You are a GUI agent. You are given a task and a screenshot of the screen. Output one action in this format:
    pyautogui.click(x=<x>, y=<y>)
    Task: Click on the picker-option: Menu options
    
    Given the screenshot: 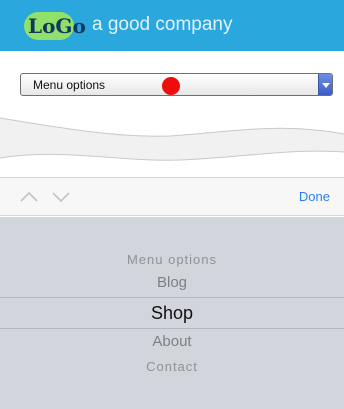 What is the action you would take?
    pyautogui.click(x=172, y=259)
    